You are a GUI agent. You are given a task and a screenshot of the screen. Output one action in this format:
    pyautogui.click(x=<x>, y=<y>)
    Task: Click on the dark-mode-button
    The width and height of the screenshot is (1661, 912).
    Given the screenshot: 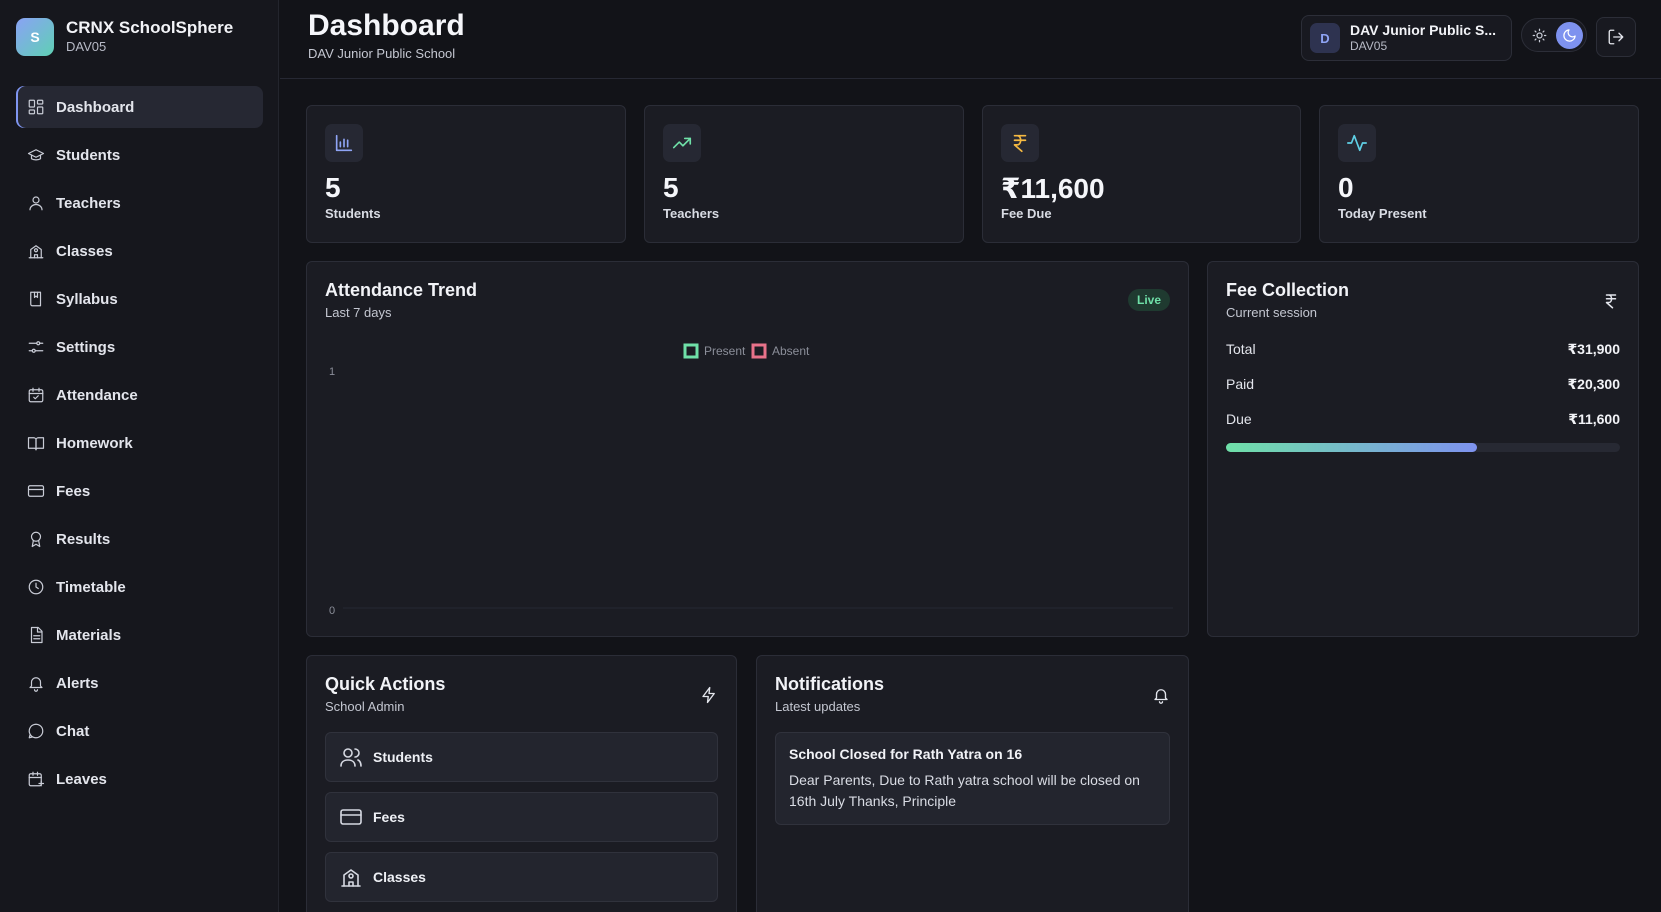 What is the action you would take?
    pyautogui.click(x=1569, y=35)
    